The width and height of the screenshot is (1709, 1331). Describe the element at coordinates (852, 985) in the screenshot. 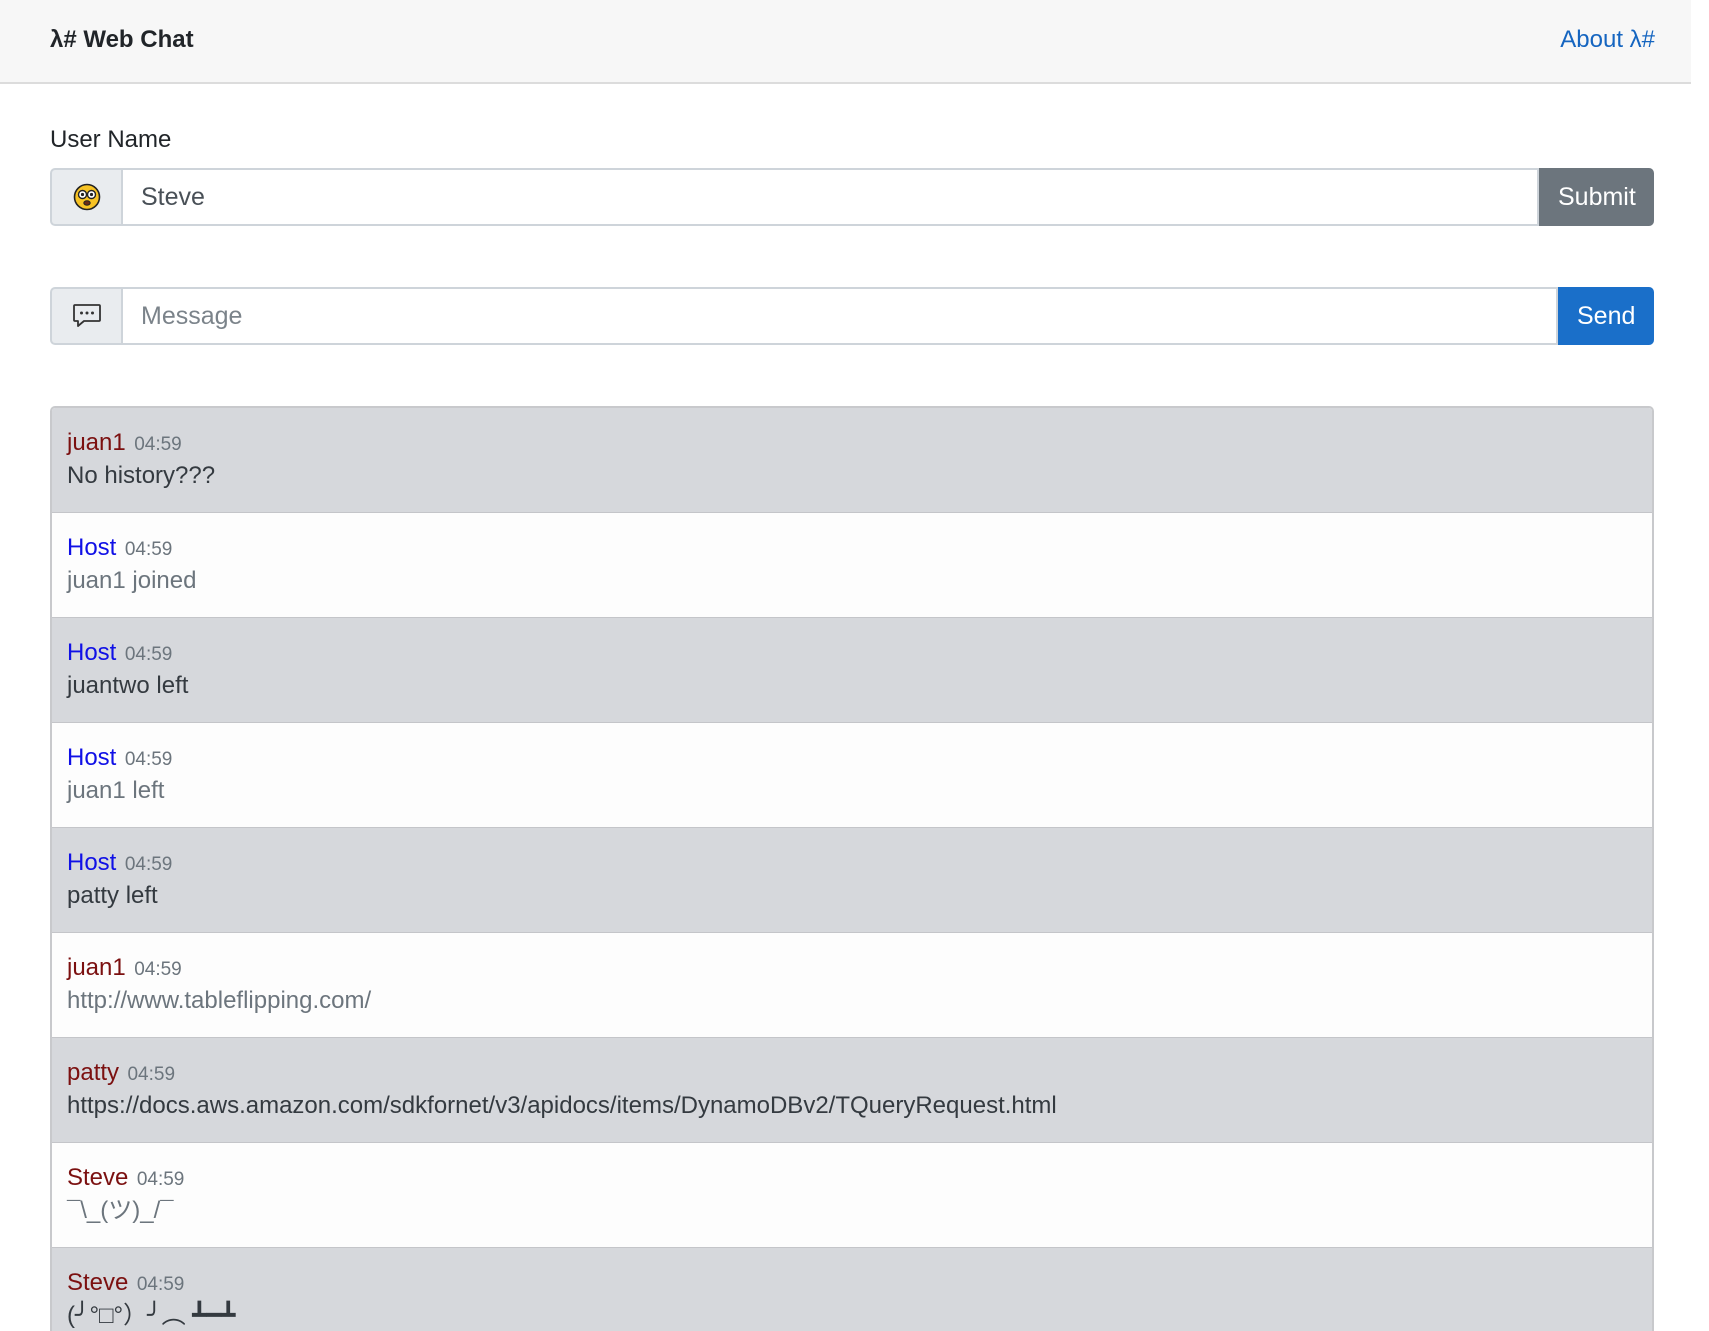

I see `message-item: juan1 04:59 http://www.tableflipping.com/` at that location.